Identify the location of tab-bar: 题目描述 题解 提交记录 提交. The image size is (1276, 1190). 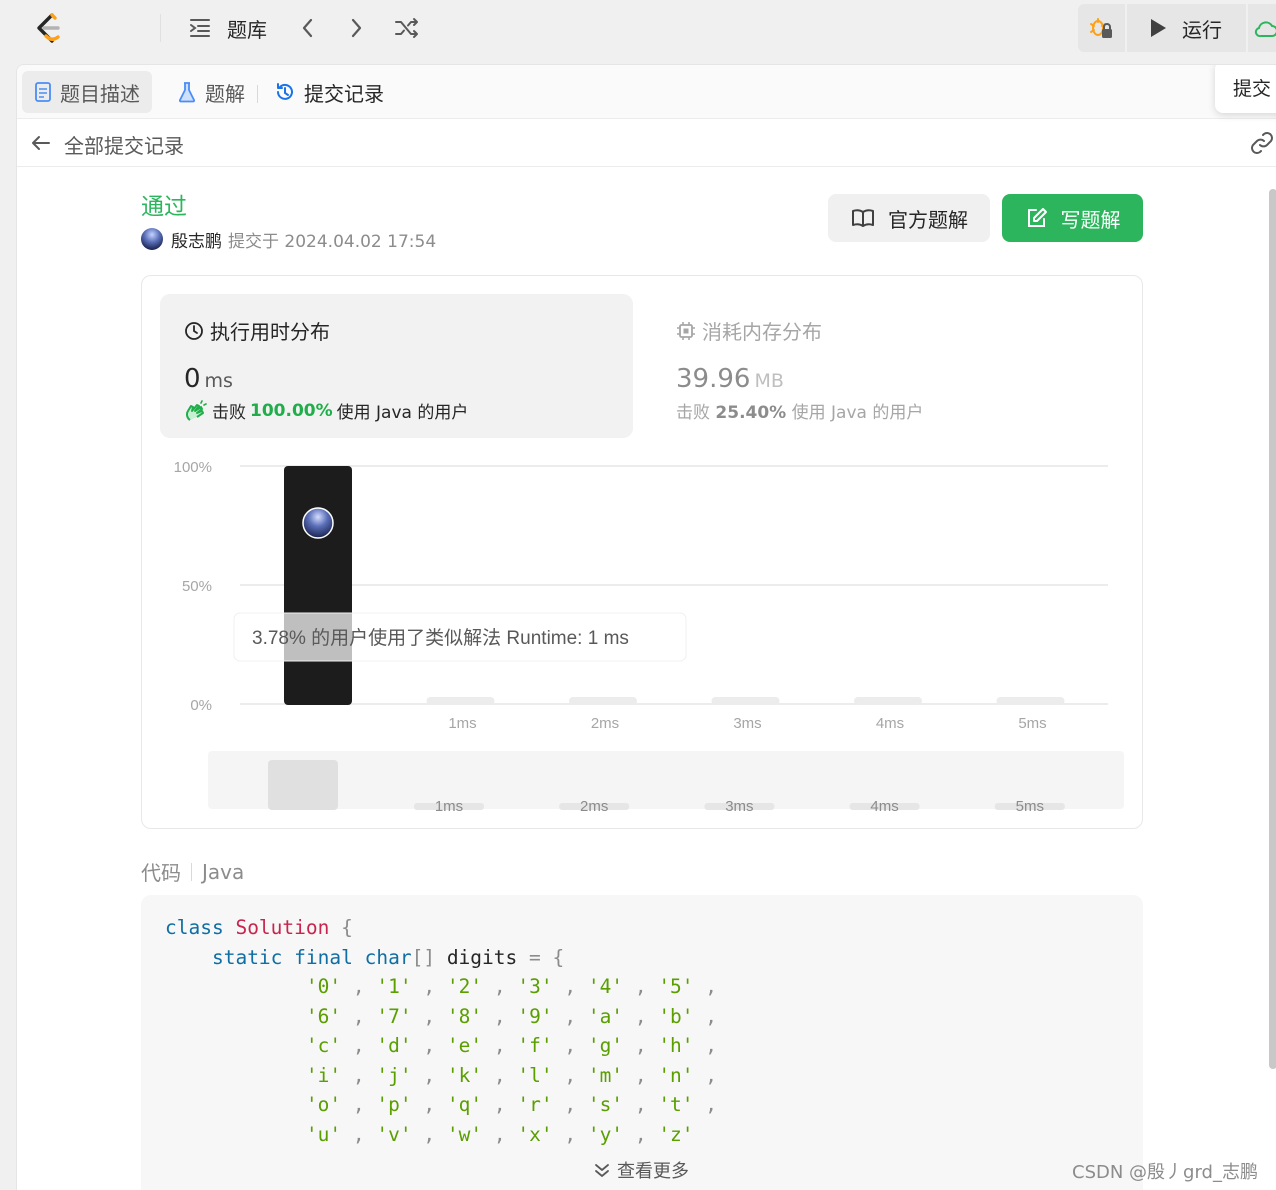
(646, 92).